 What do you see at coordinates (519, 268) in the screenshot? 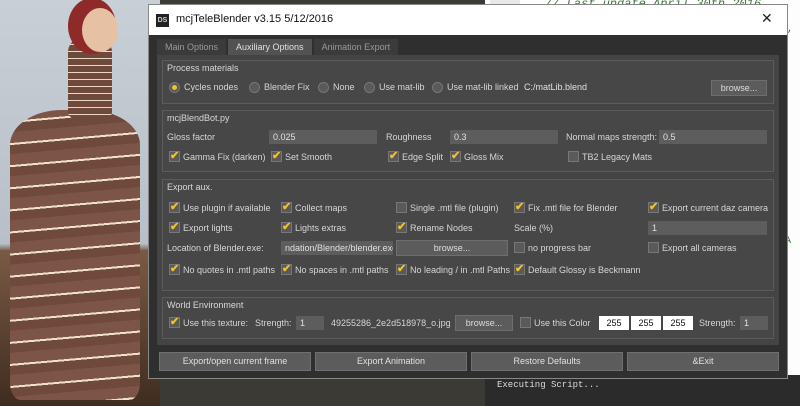
I see `default-glossy-beckmann-checkbox` at bounding box center [519, 268].